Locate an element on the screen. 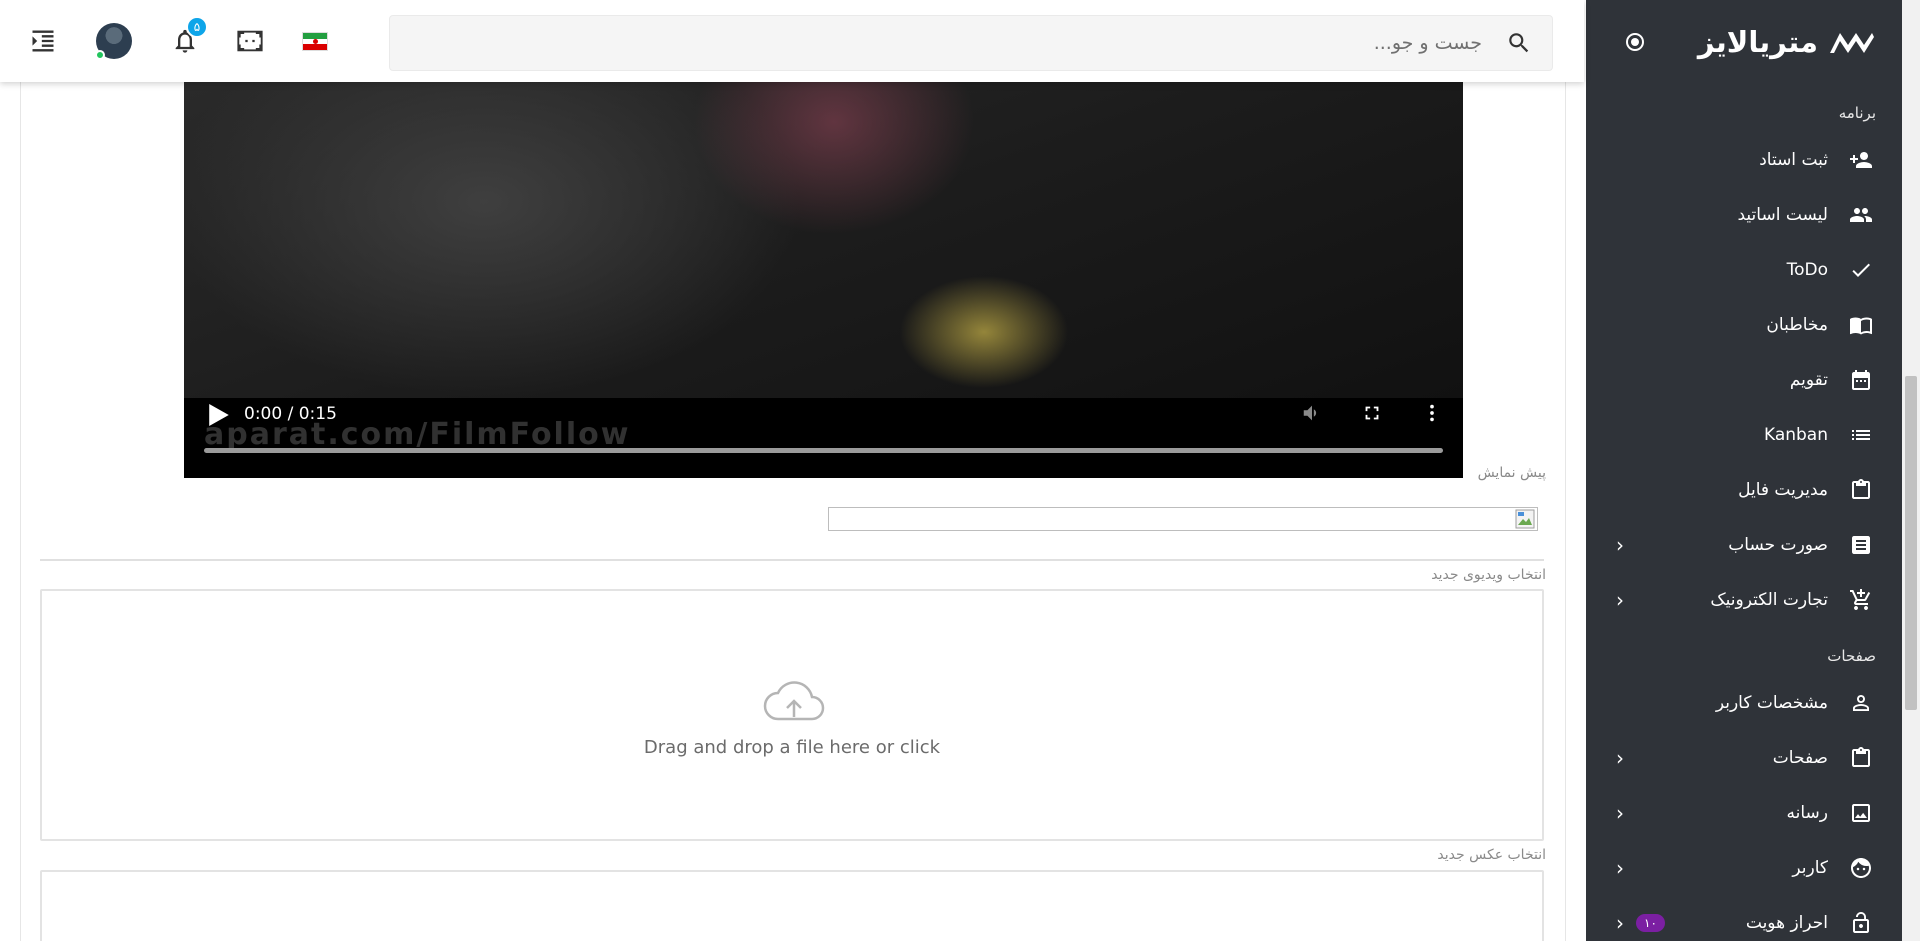  sidebar-item-ecommerce: تجارت الکترونیک ‹ is located at coordinates (1744, 599).